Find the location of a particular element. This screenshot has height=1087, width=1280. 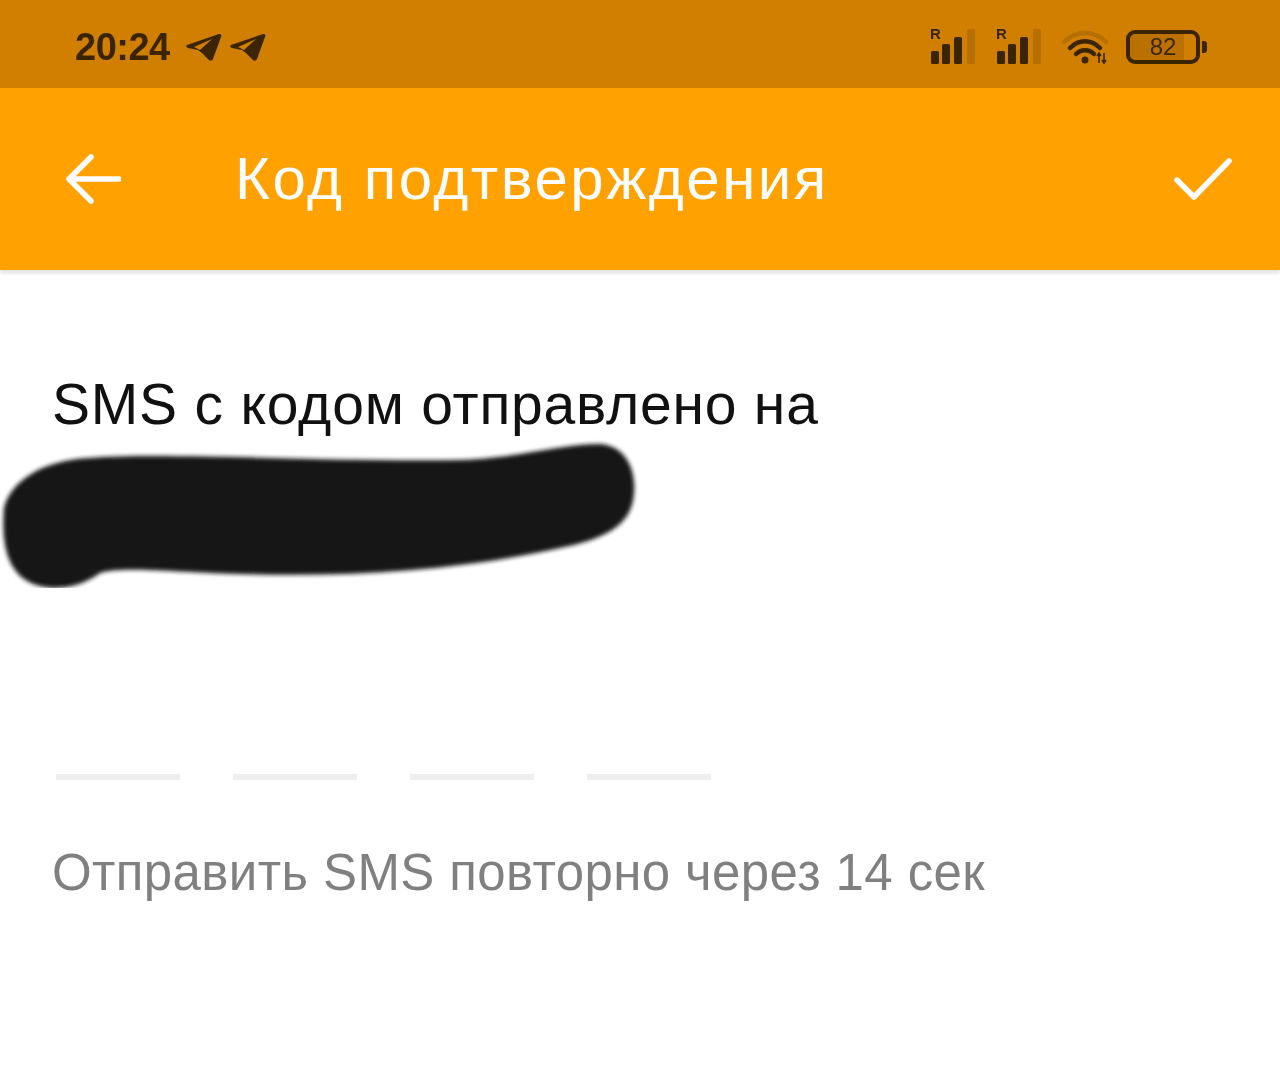

sms-sent-message: SMS с кодом отправлено на is located at coordinates (436, 404).